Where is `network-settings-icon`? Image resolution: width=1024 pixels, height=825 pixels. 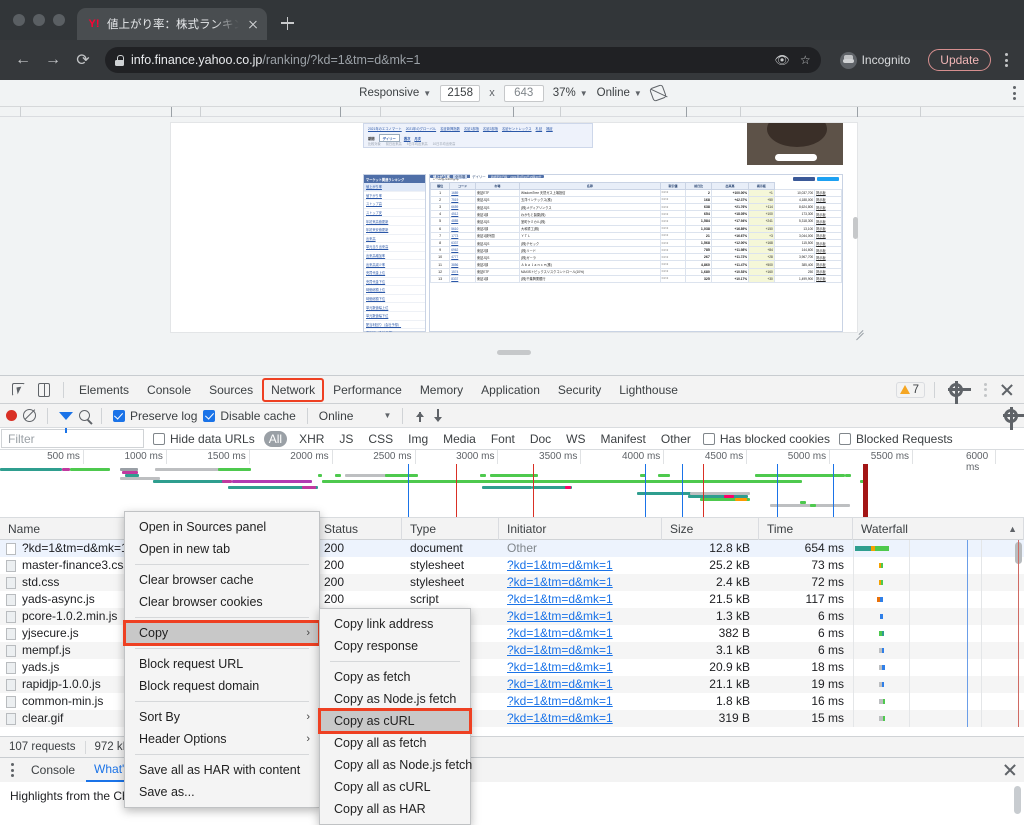 network-settings-icon is located at coordinates (1013, 418).